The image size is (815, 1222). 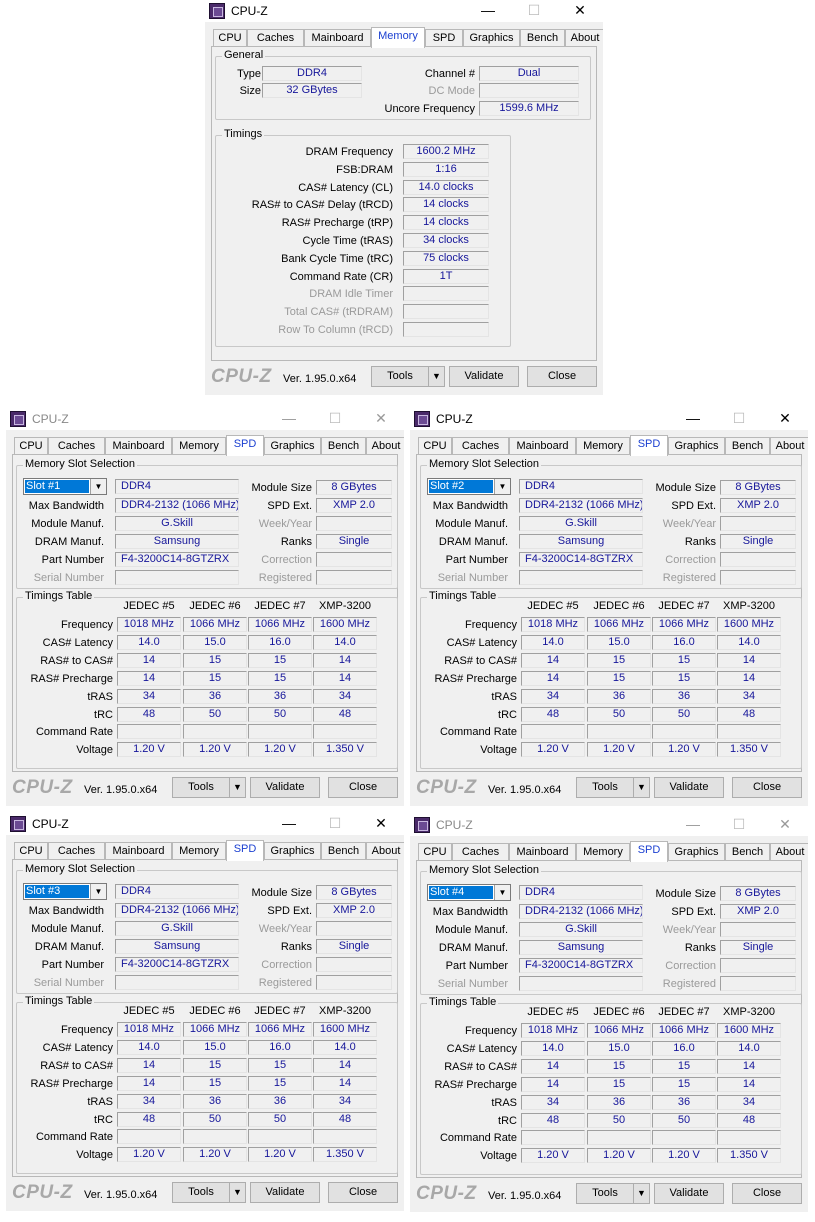 What do you see at coordinates (217, 11) in the screenshot?
I see `cpuz-app-icon` at bounding box center [217, 11].